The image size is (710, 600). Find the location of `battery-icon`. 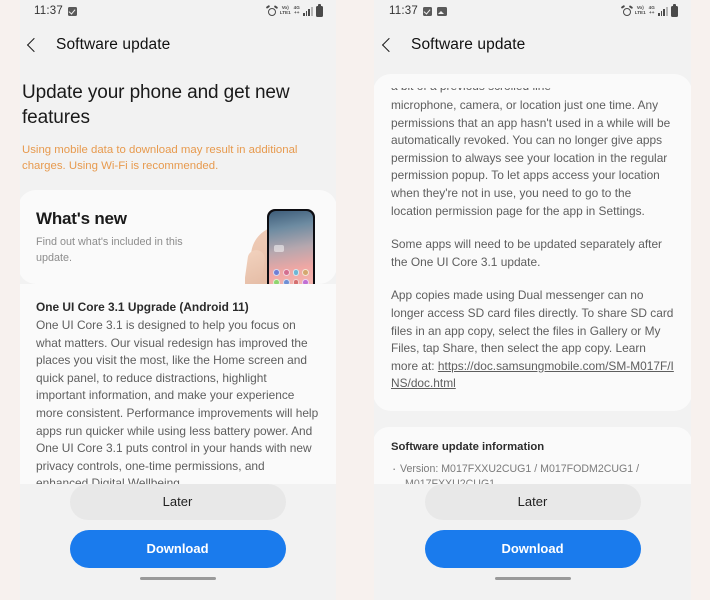

battery-icon is located at coordinates (319, 10).